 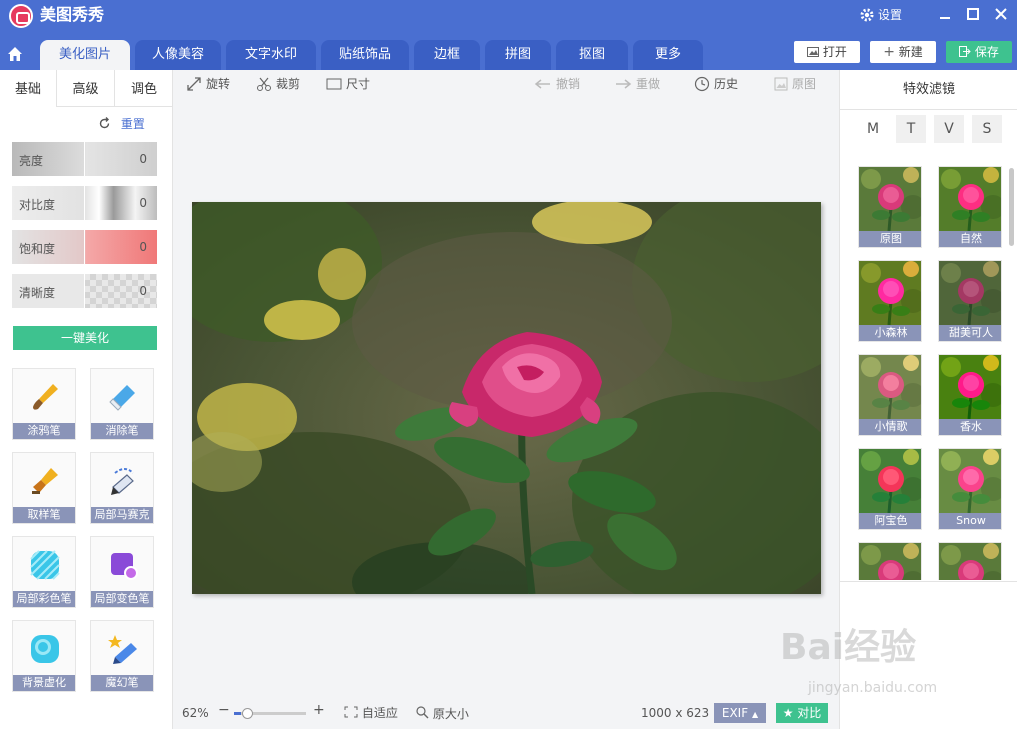 I want to click on tool-eraser-pen: 消除笔, so click(x=122, y=404).